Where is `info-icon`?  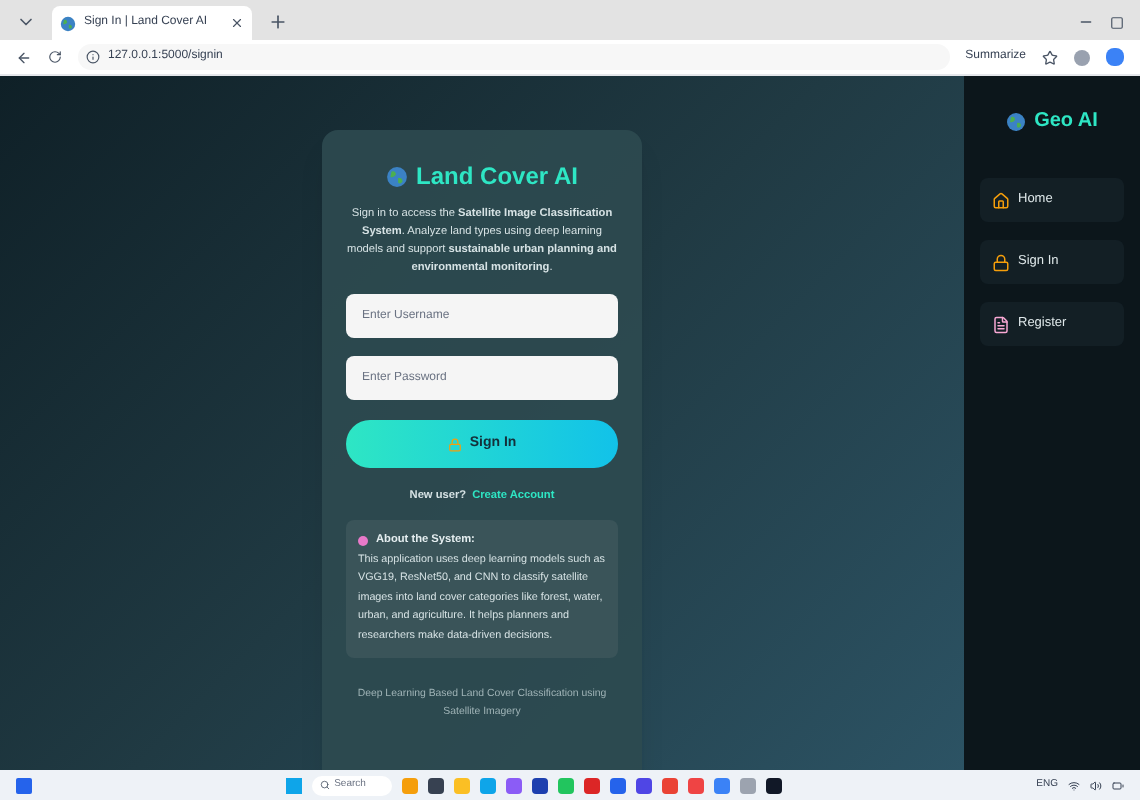 info-icon is located at coordinates (93, 57).